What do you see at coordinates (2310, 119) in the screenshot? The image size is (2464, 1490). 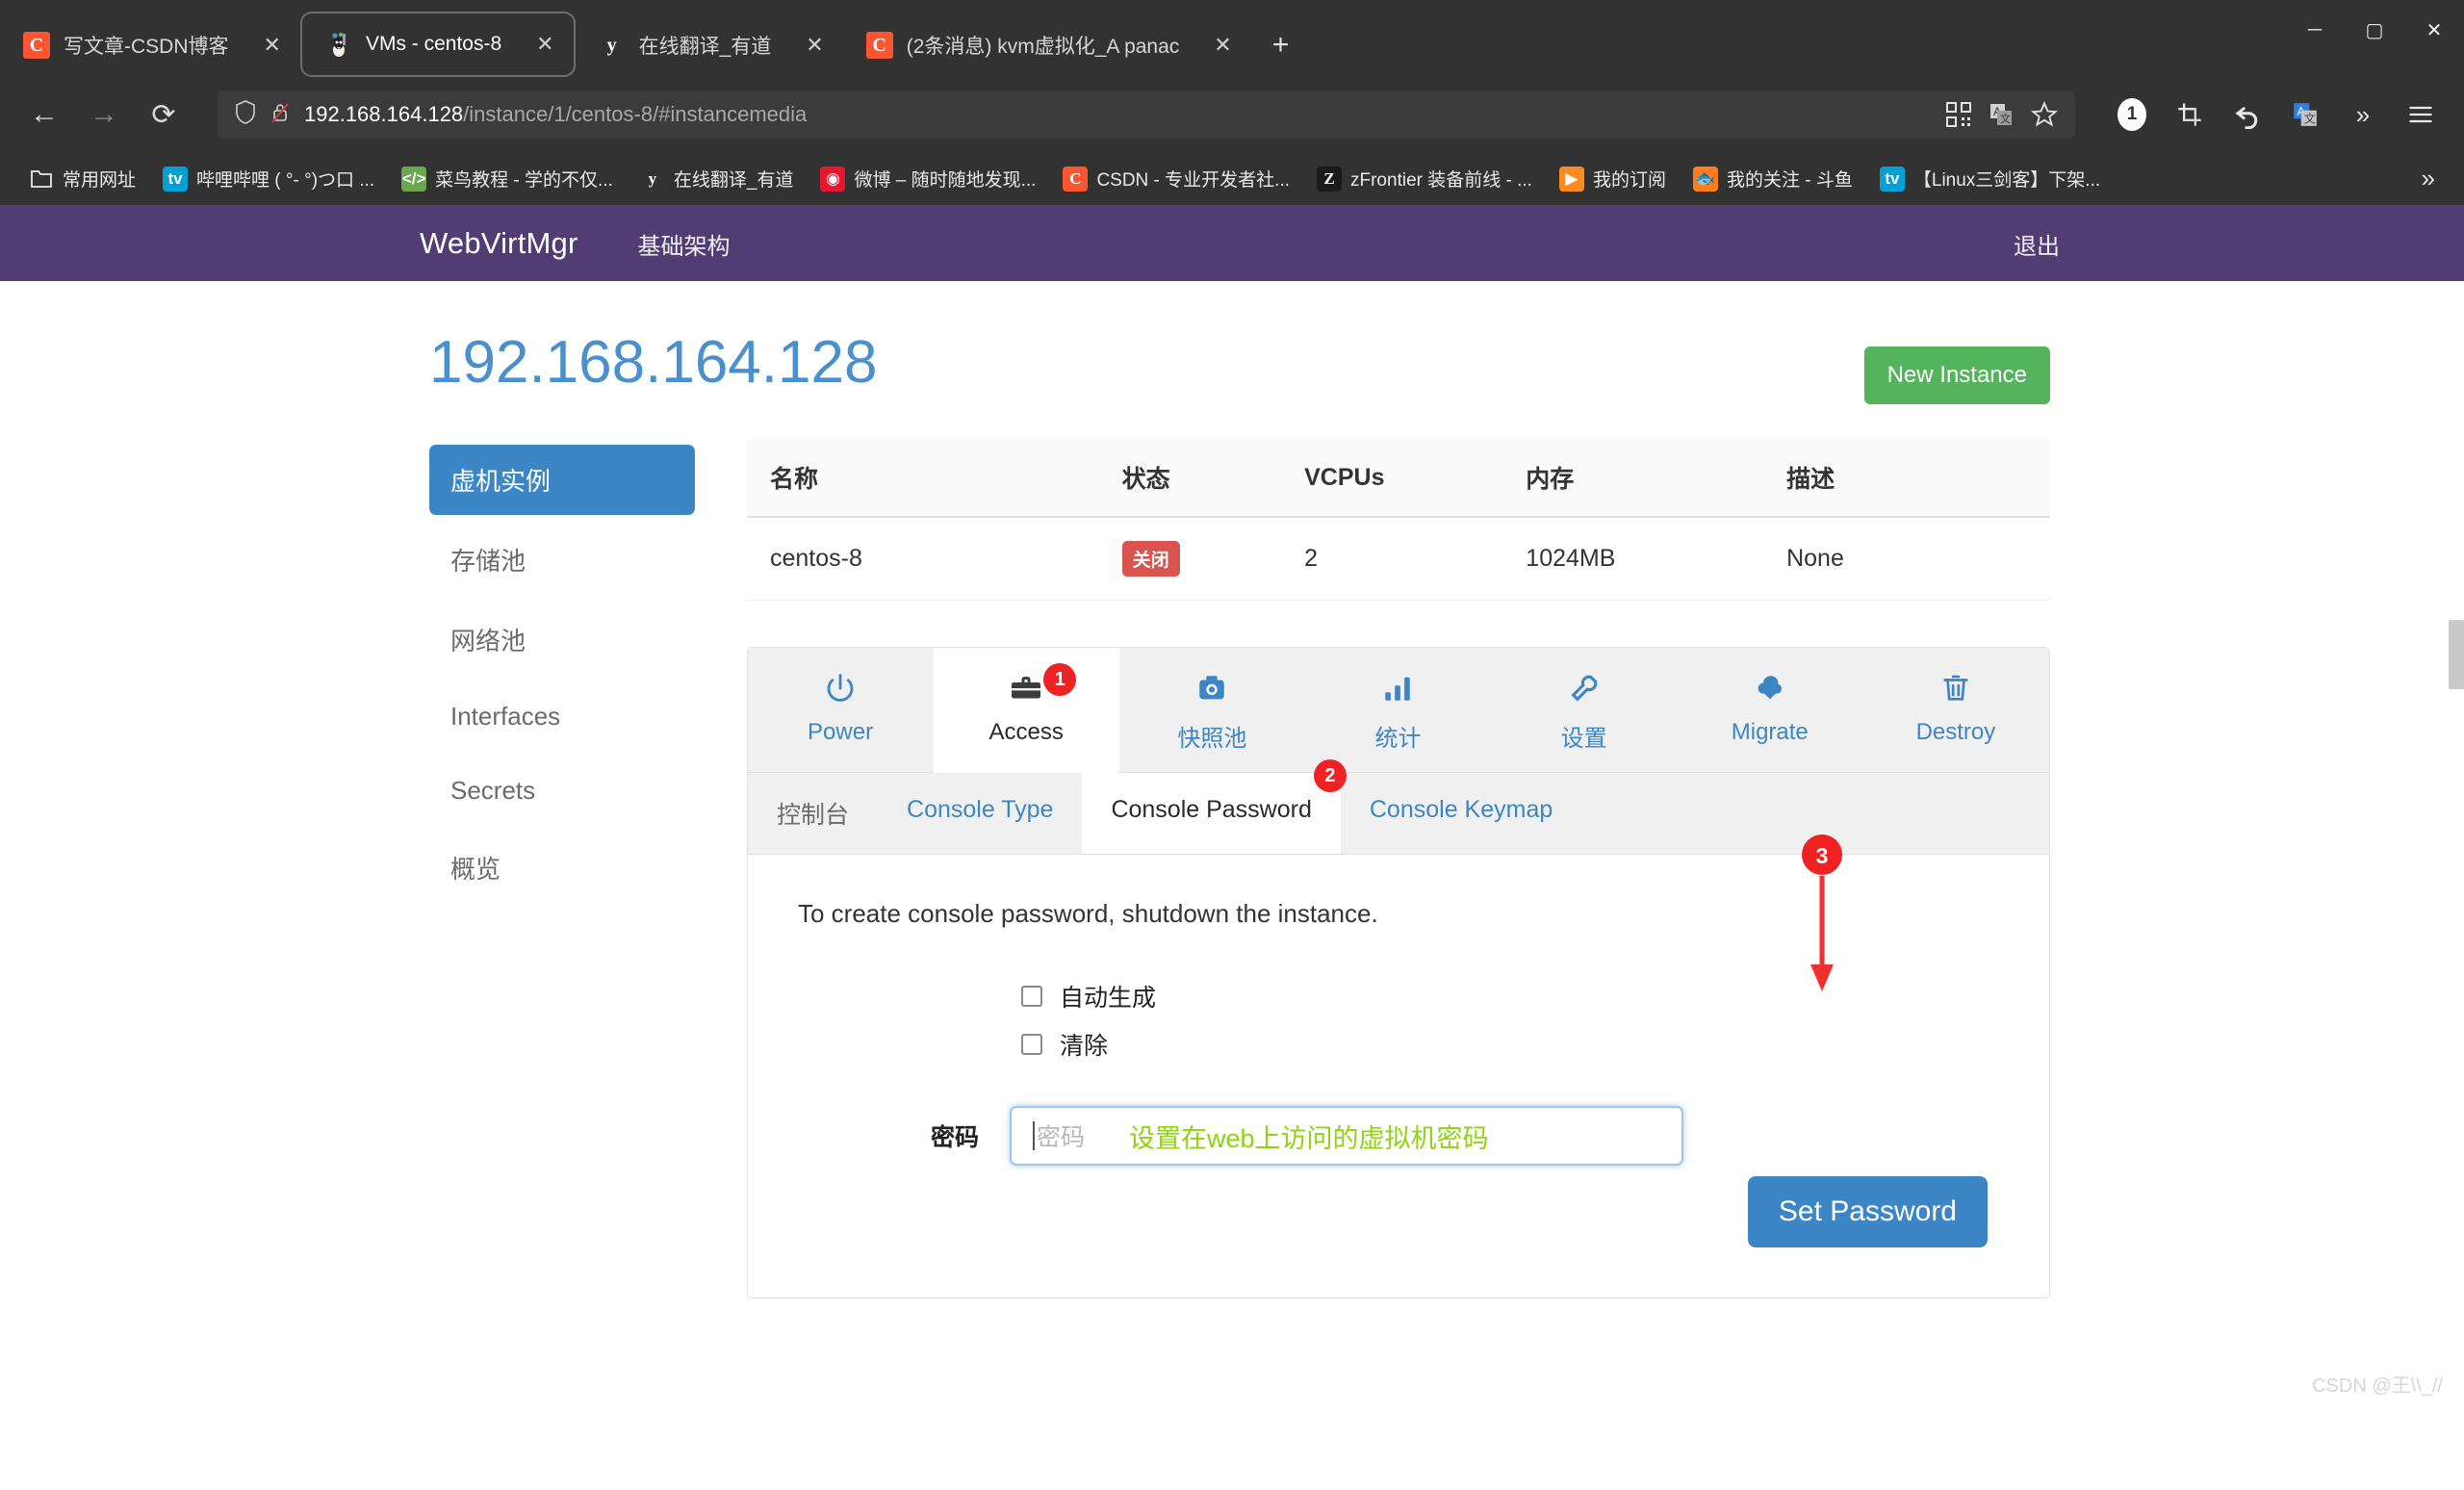 I see `svg-text: 文` at bounding box center [2310, 119].